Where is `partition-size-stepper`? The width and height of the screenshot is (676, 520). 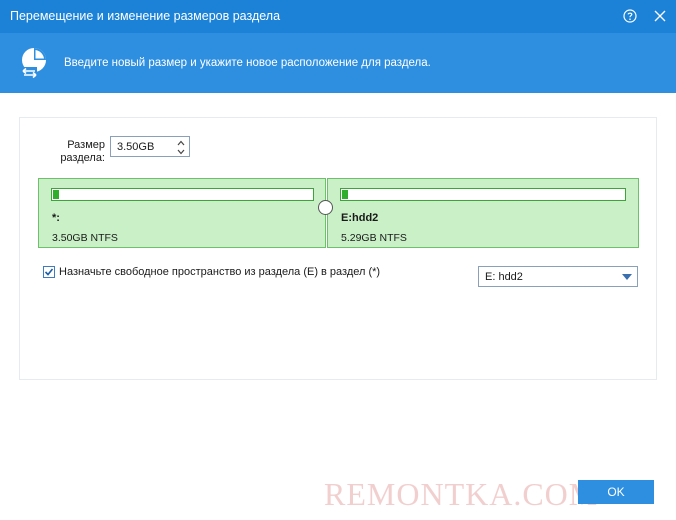
partition-size-stepper is located at coordinates (150, 146).